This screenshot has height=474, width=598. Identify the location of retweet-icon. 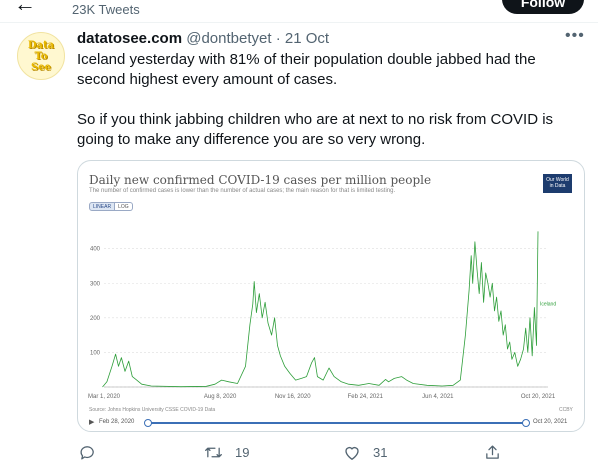
(213, 452).